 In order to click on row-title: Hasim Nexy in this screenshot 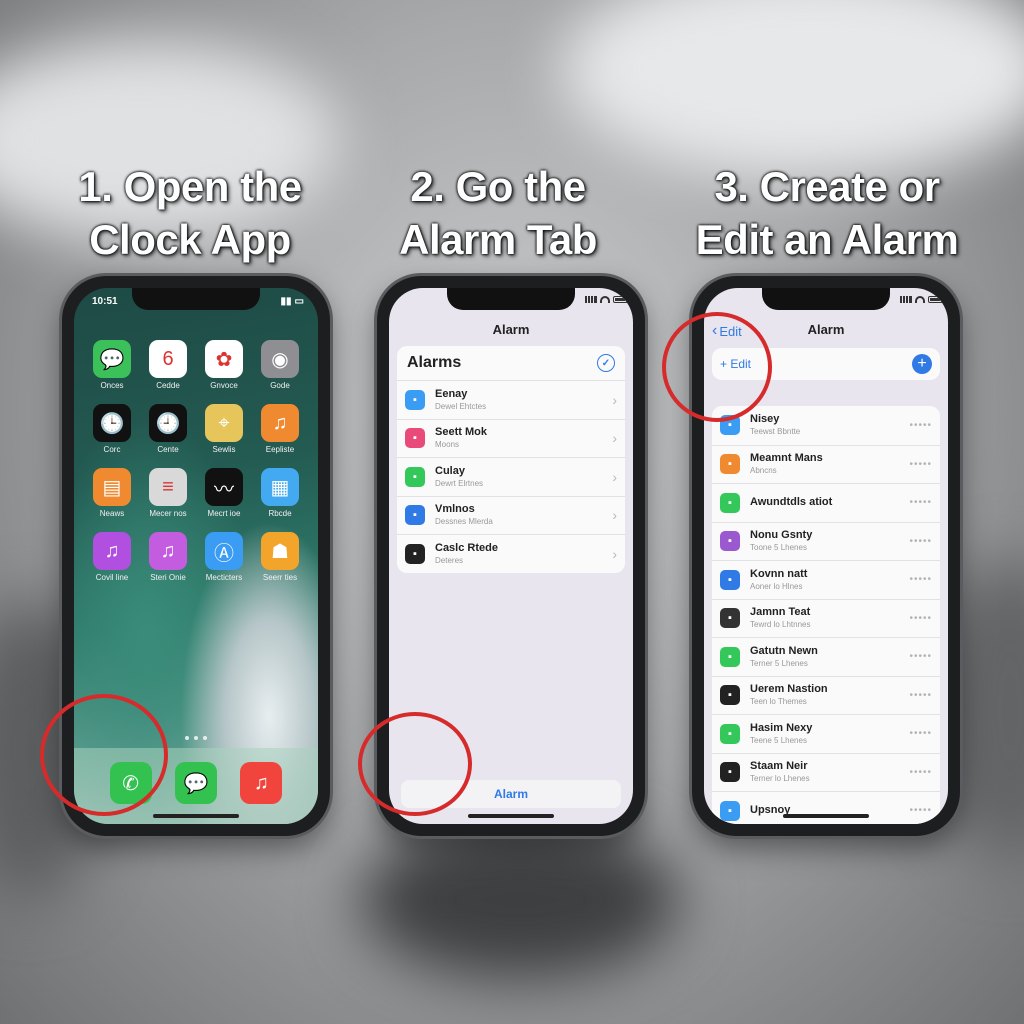, I will do `click(781, 727)`.